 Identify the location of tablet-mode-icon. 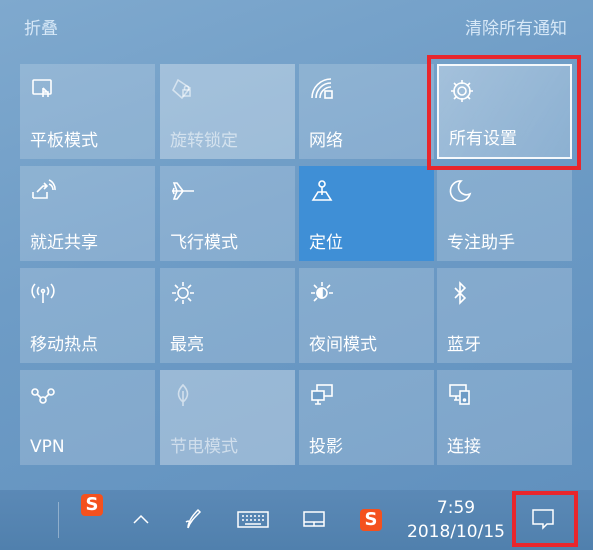
(43, 89).